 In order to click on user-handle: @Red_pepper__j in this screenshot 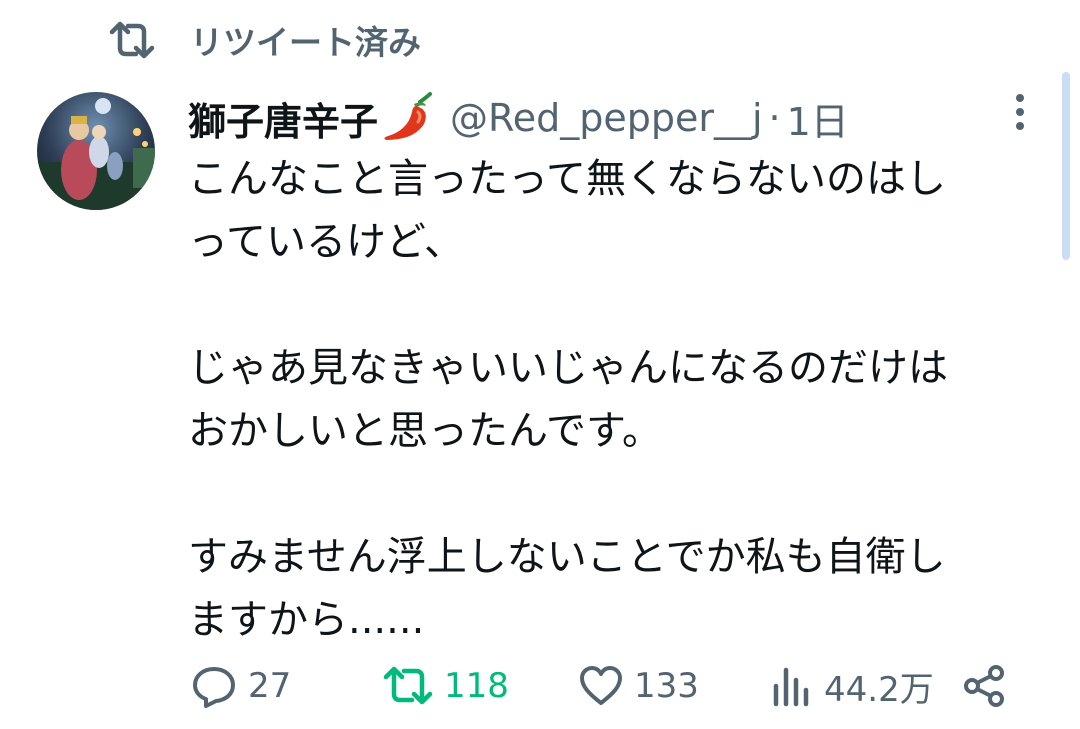, I will do `click(606, 118)`.